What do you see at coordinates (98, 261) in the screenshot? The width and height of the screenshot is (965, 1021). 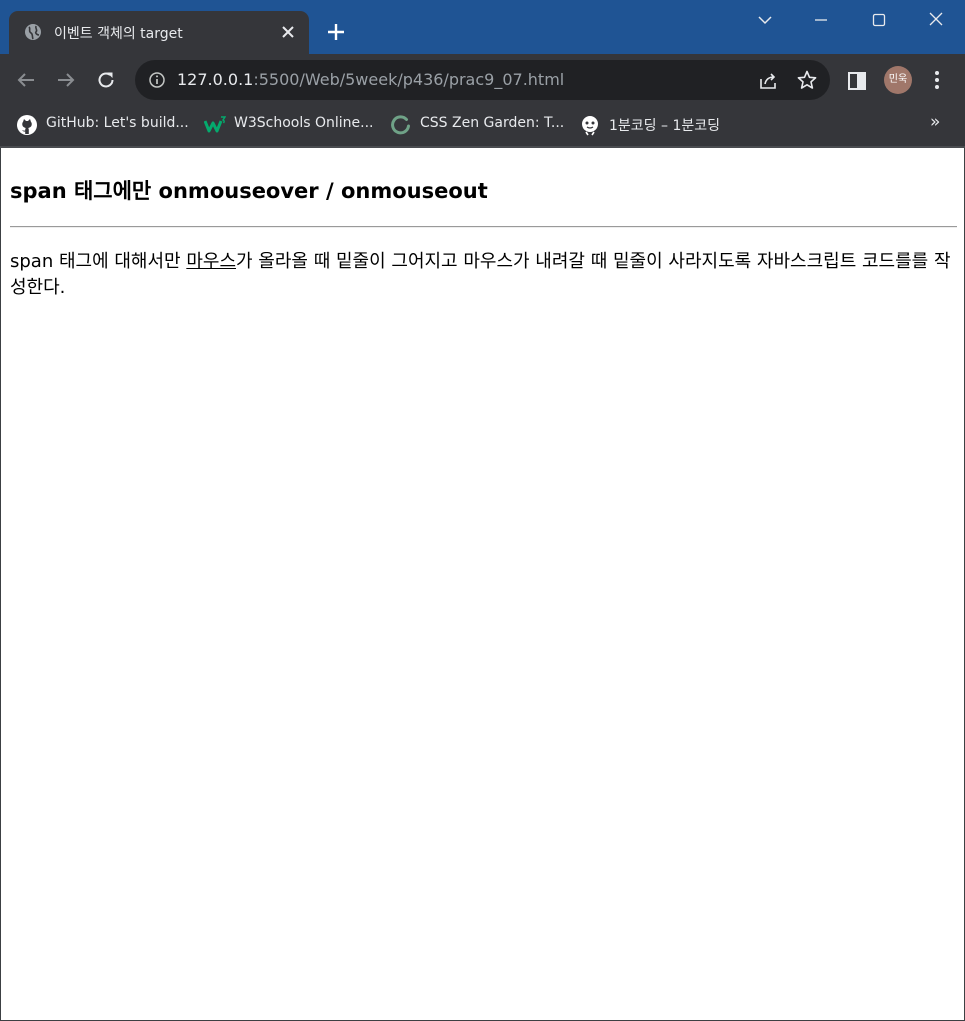 I see `paragraph-text-before: span 태그에 대해서만` at bounding box center [98, 261].